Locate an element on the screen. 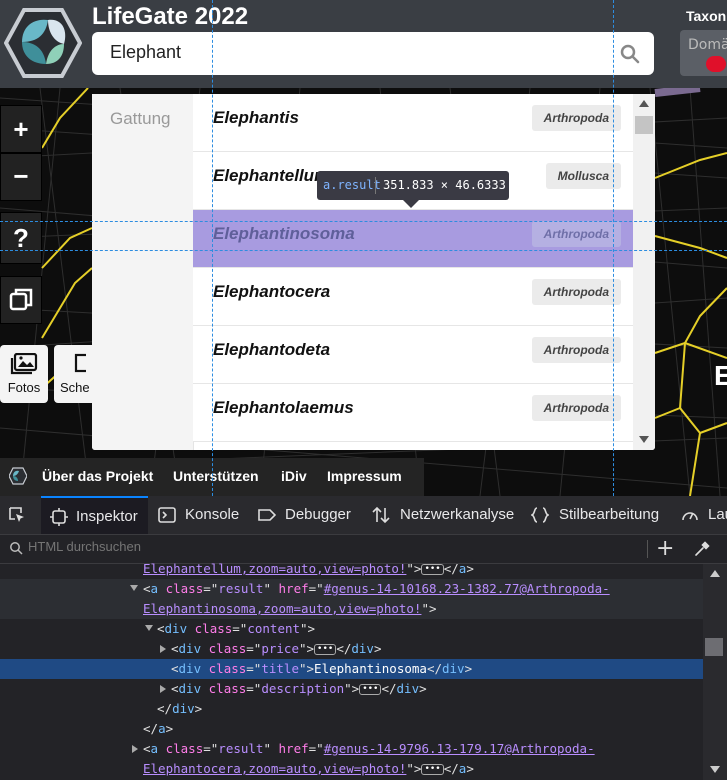 The height and width of the screenshot is (780, 727). tab-console: Konsole is located at coordinates (203, 515).